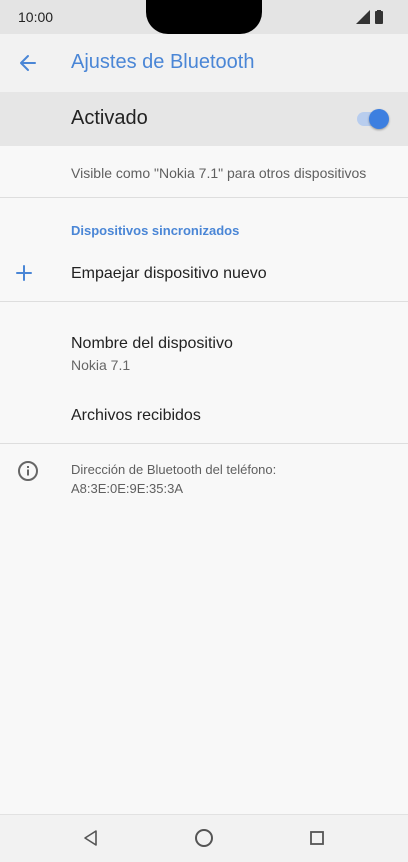  What do you see at coordinates (204, 417) in the screenshot?
I see `received-files-row: Archivos recibidos` at bounding box center [204, 417].